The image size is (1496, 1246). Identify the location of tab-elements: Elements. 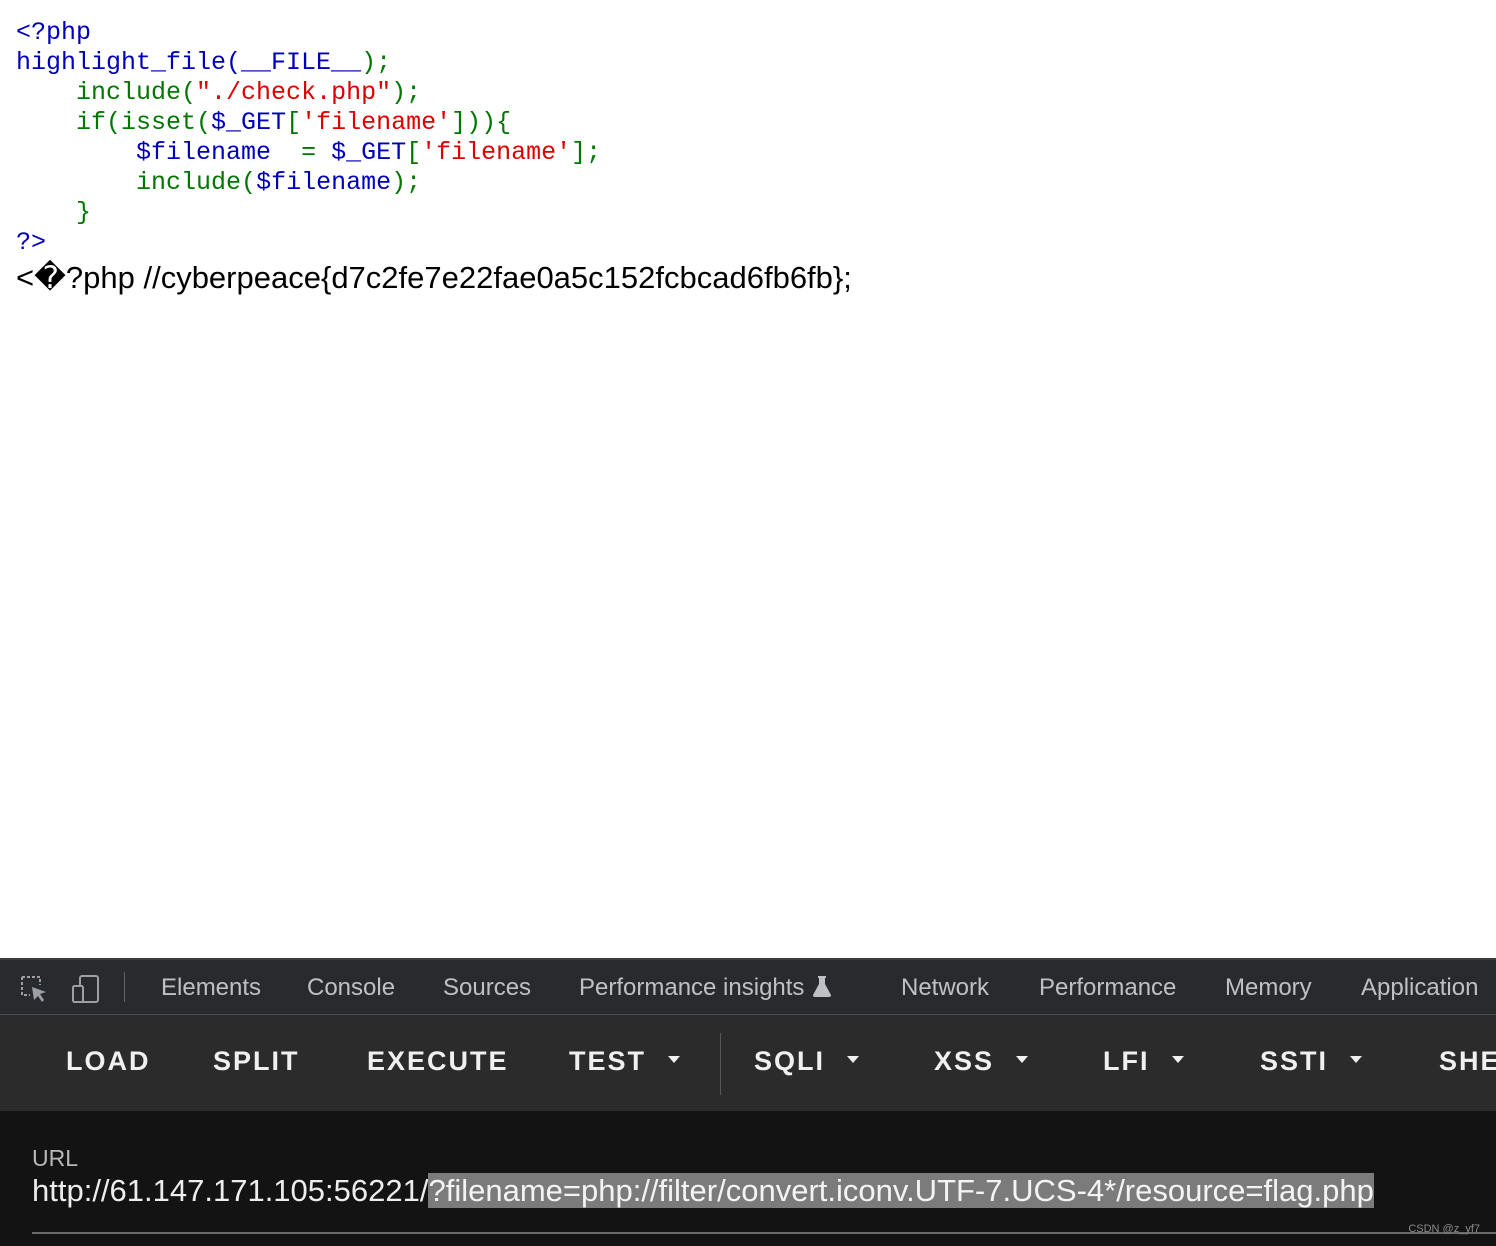
(211, 988).